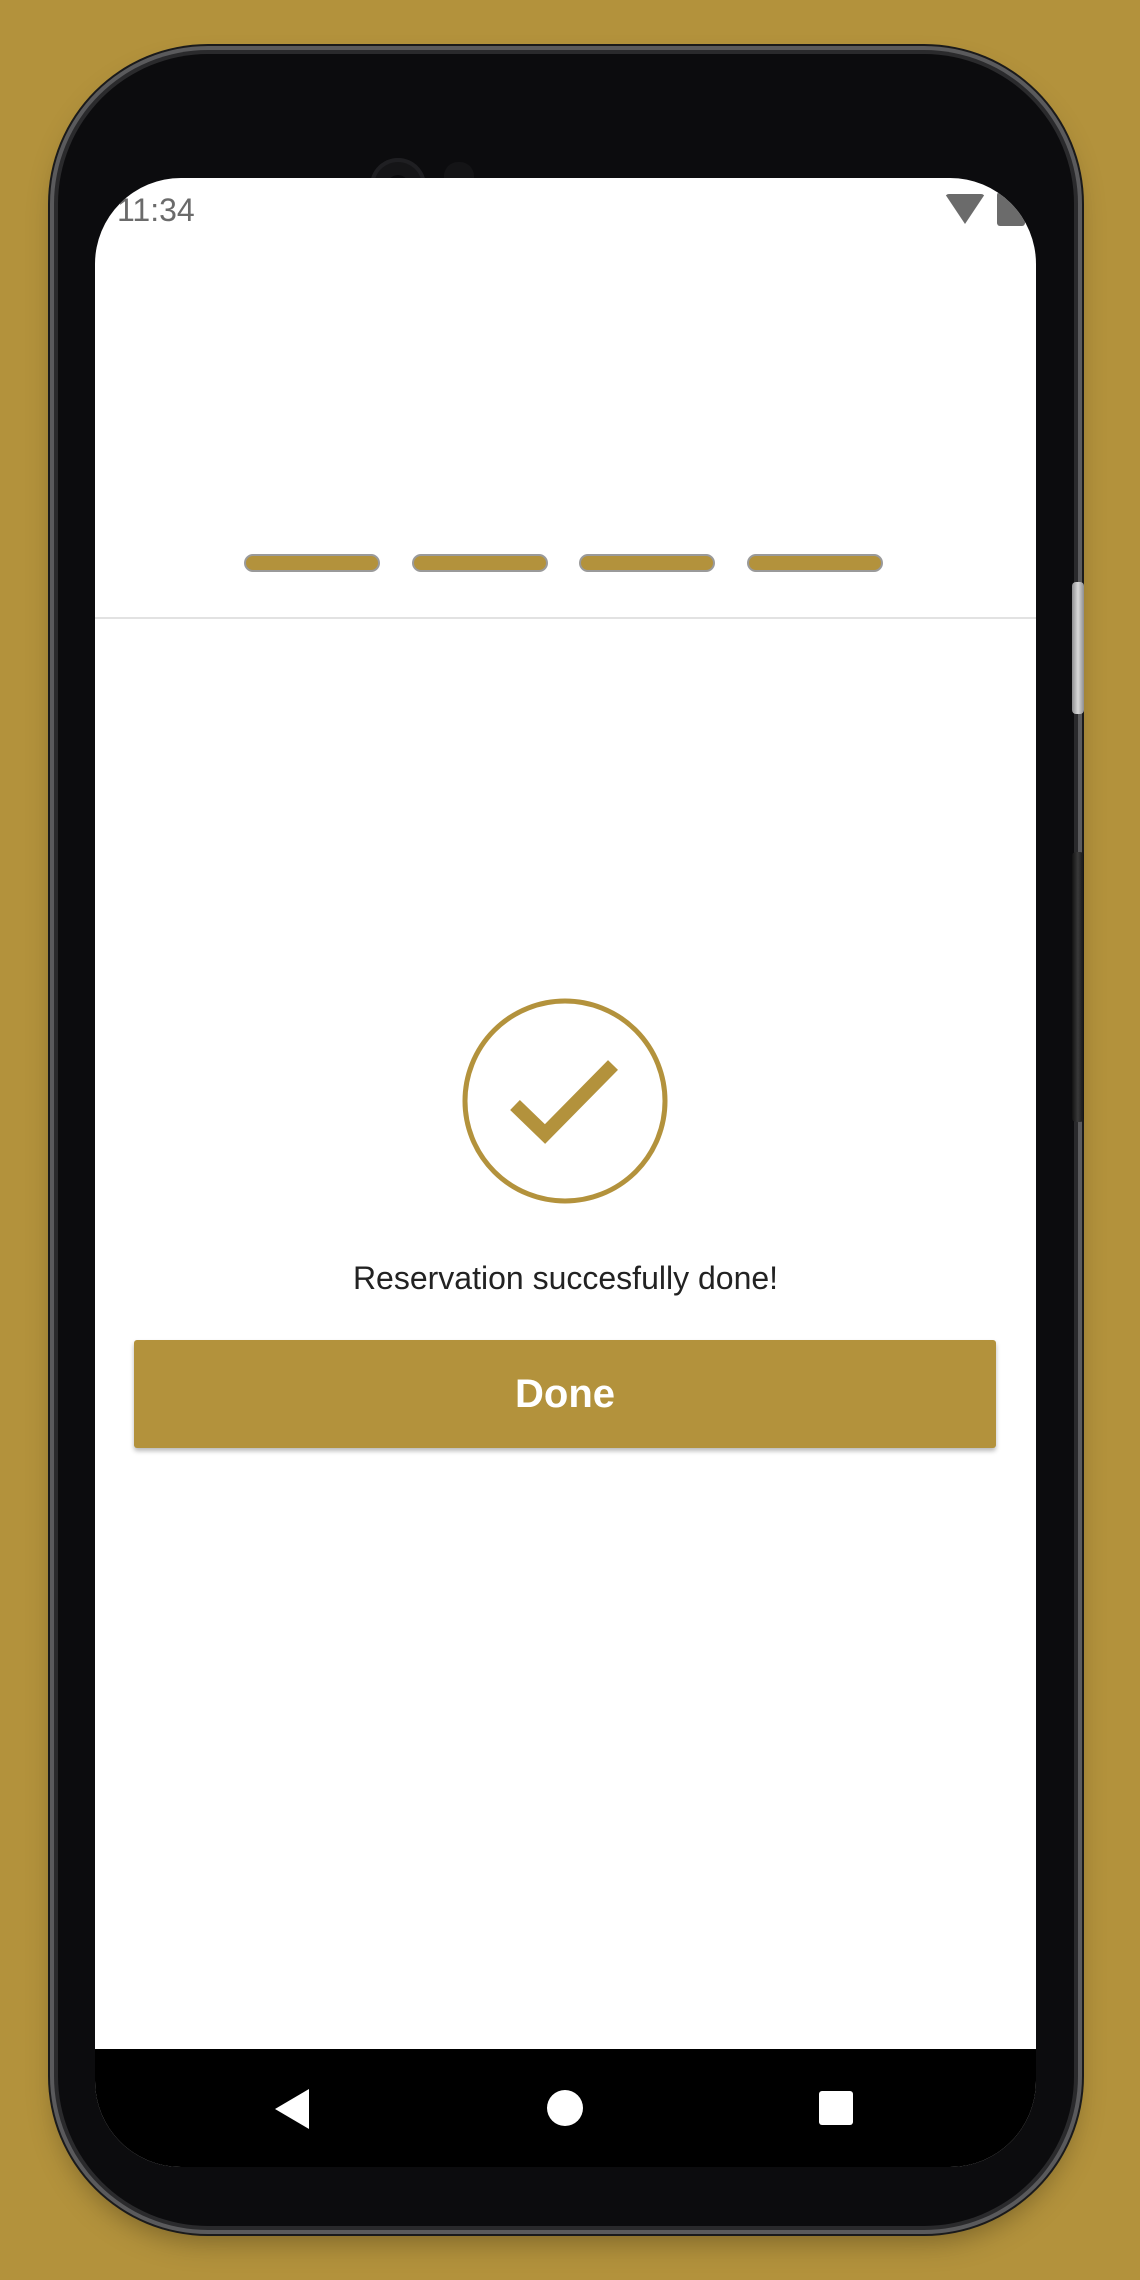  I want to click on check-circle-icon, so click(565, 1101).